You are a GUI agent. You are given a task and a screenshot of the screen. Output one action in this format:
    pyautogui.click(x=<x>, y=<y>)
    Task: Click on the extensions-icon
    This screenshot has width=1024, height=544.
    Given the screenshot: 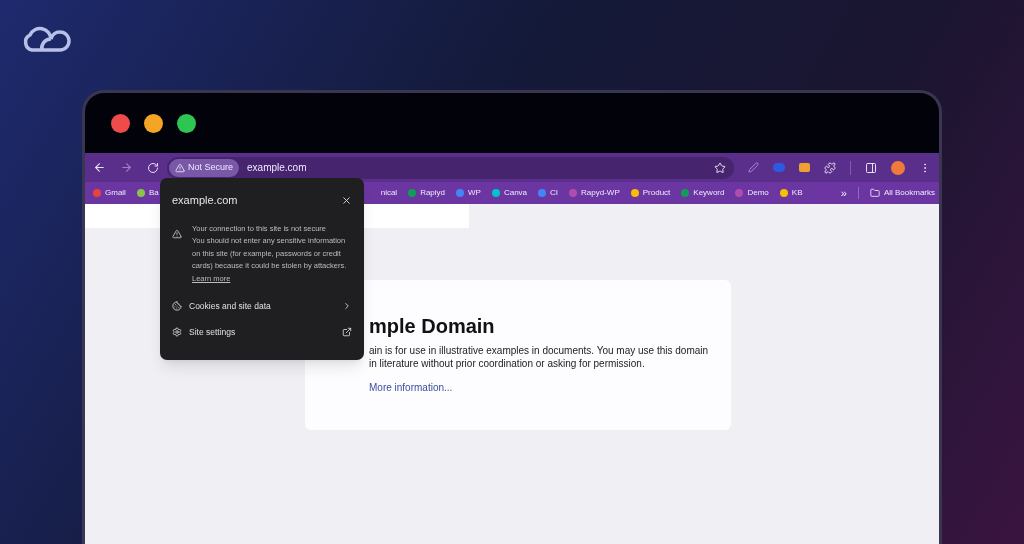 What is the action you would take?
    pyautogui.click(x=830, y=167)
    